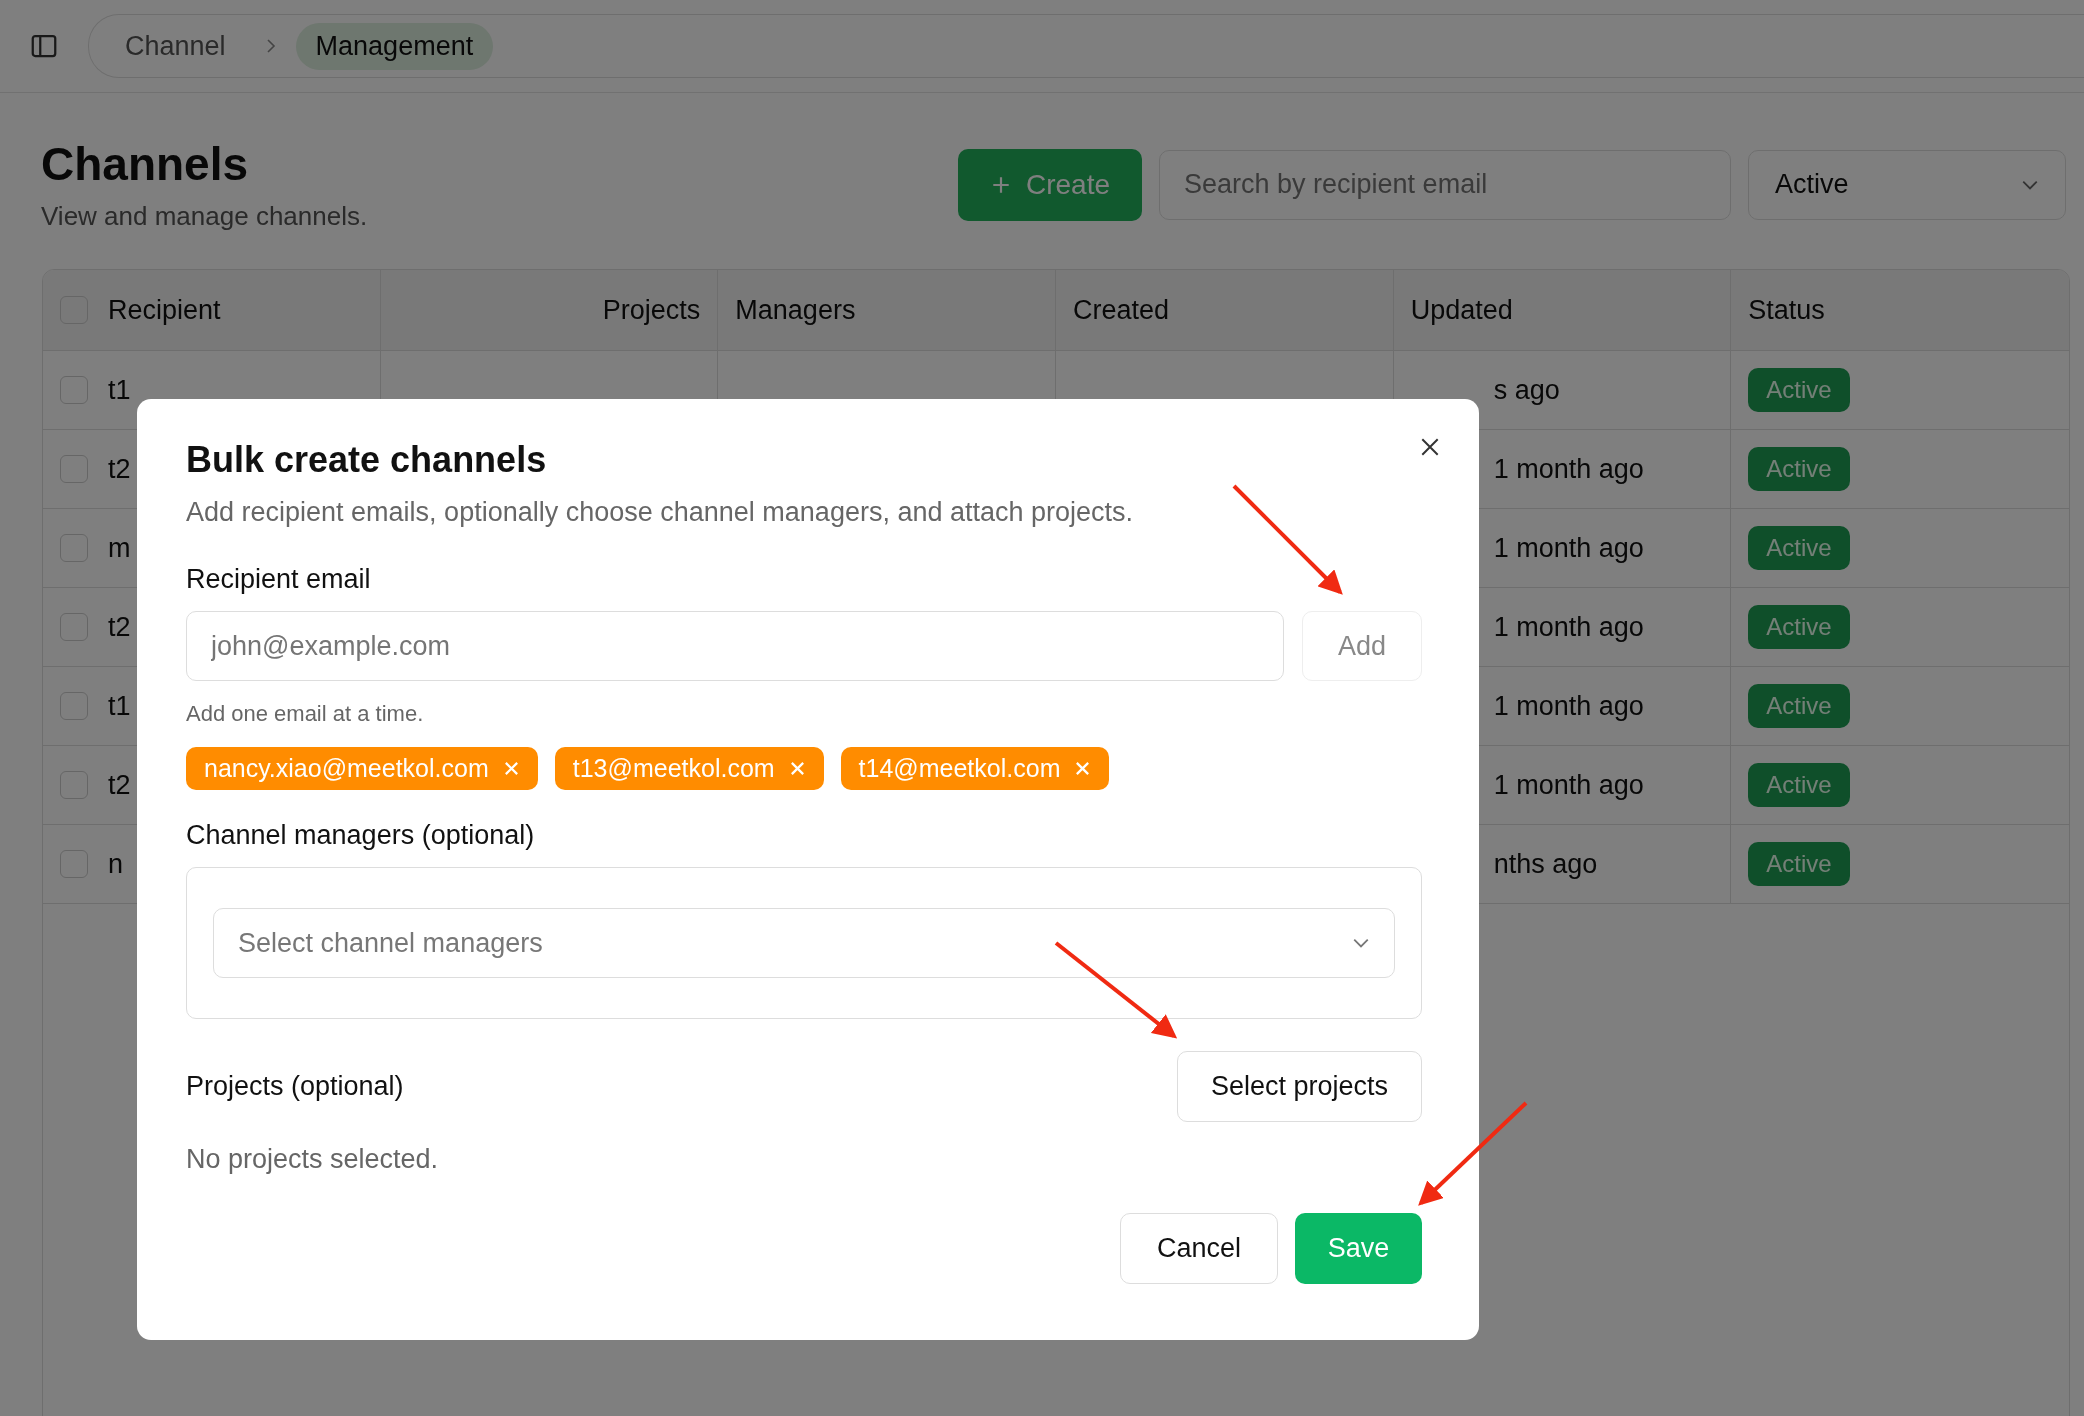  What do you see at coordinates (1430, 447) in the screenshot?
I see `close-icon` at bounding box center [1430, 447].